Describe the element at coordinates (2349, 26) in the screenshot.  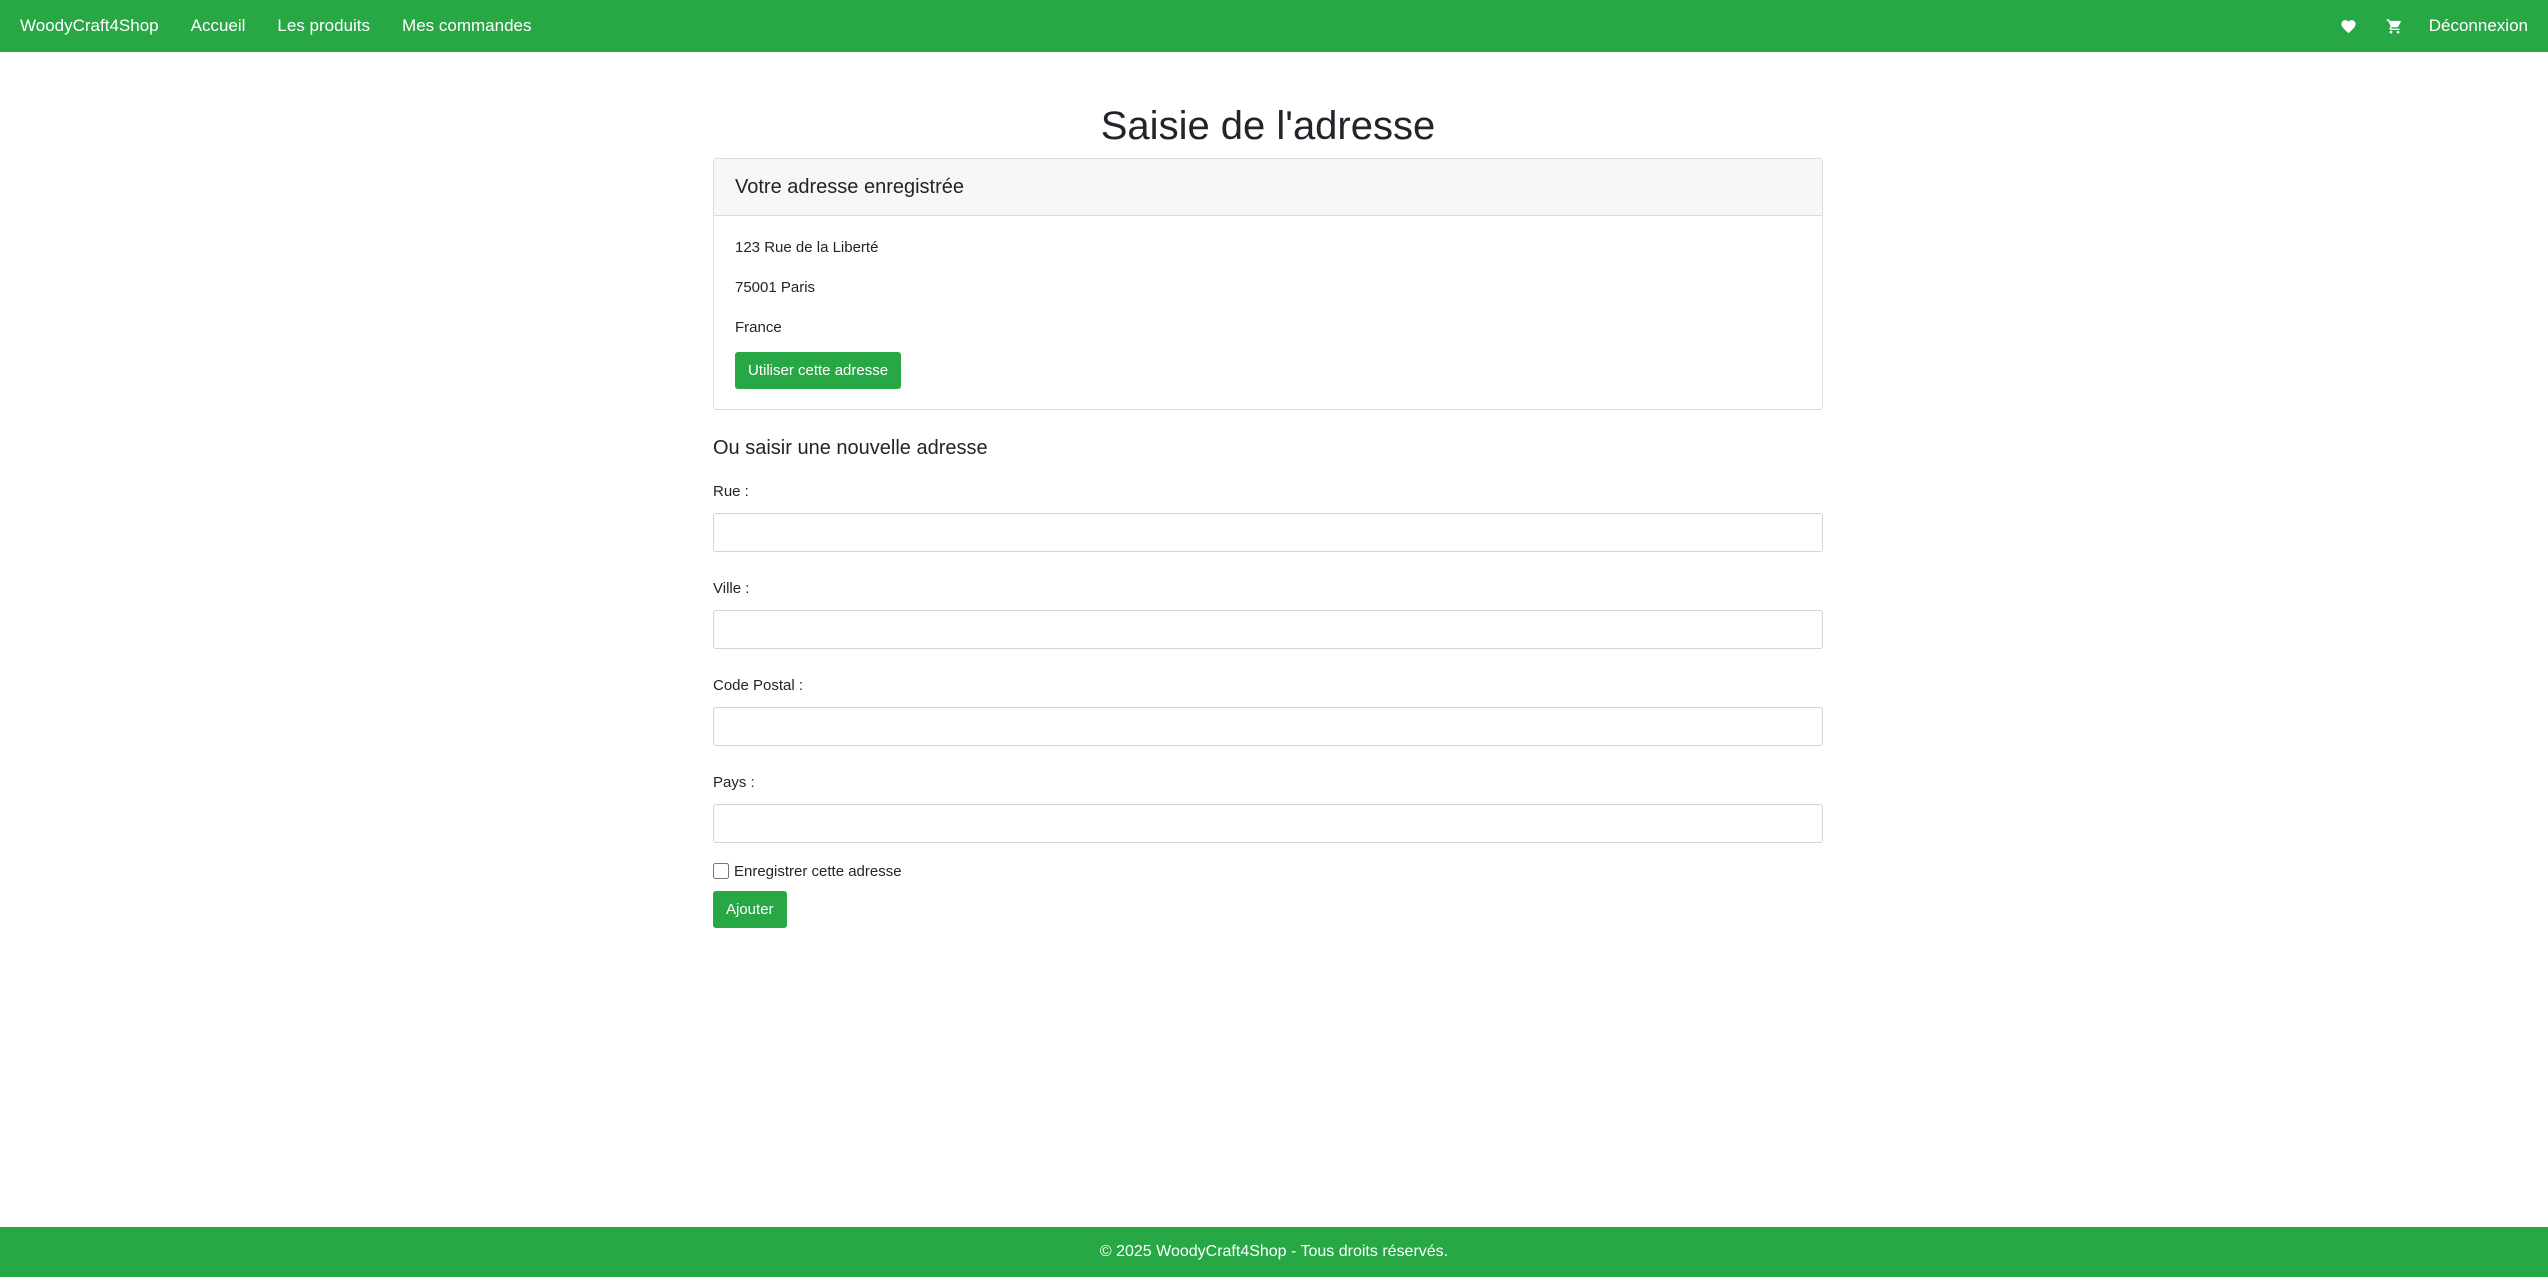
I see `heart-icon` at that location.